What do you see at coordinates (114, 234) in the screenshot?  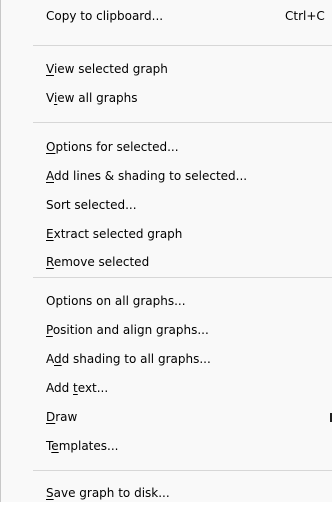 I see `menu-item-label: Extract selected graph` at bounding box center [114, 234].